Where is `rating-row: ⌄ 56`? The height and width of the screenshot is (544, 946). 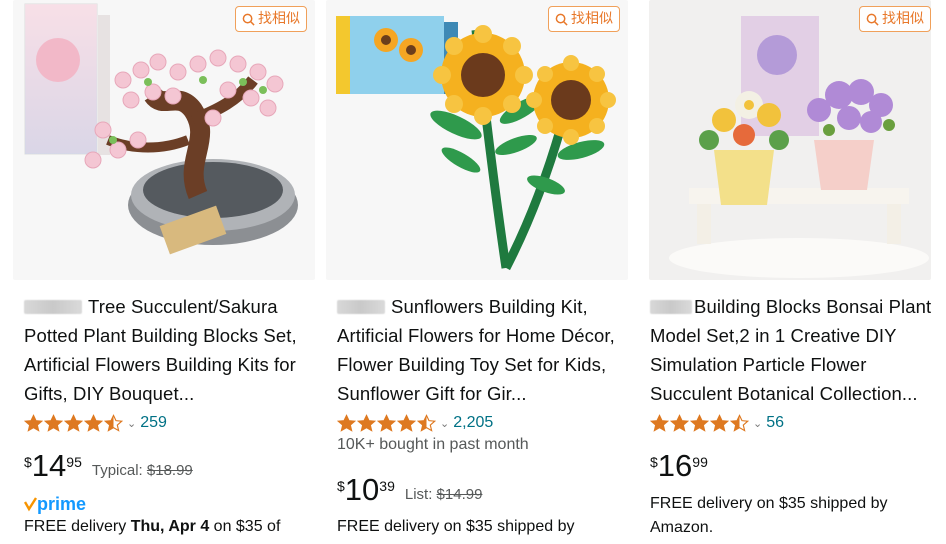 rating-row: ⌄ 56 is located at coordinates (717, 423).